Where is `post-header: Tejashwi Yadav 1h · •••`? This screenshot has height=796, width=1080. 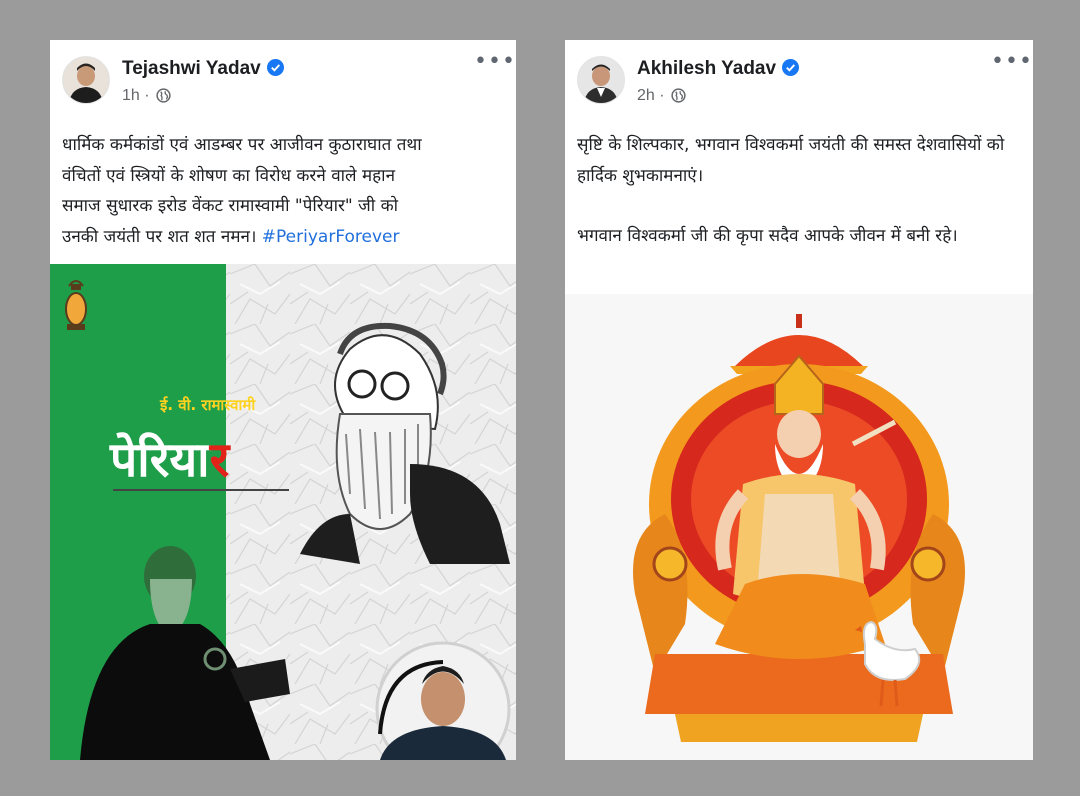 post-header: Tejashwi Yadav 1h · ••• is located at coordinates (283, 80).